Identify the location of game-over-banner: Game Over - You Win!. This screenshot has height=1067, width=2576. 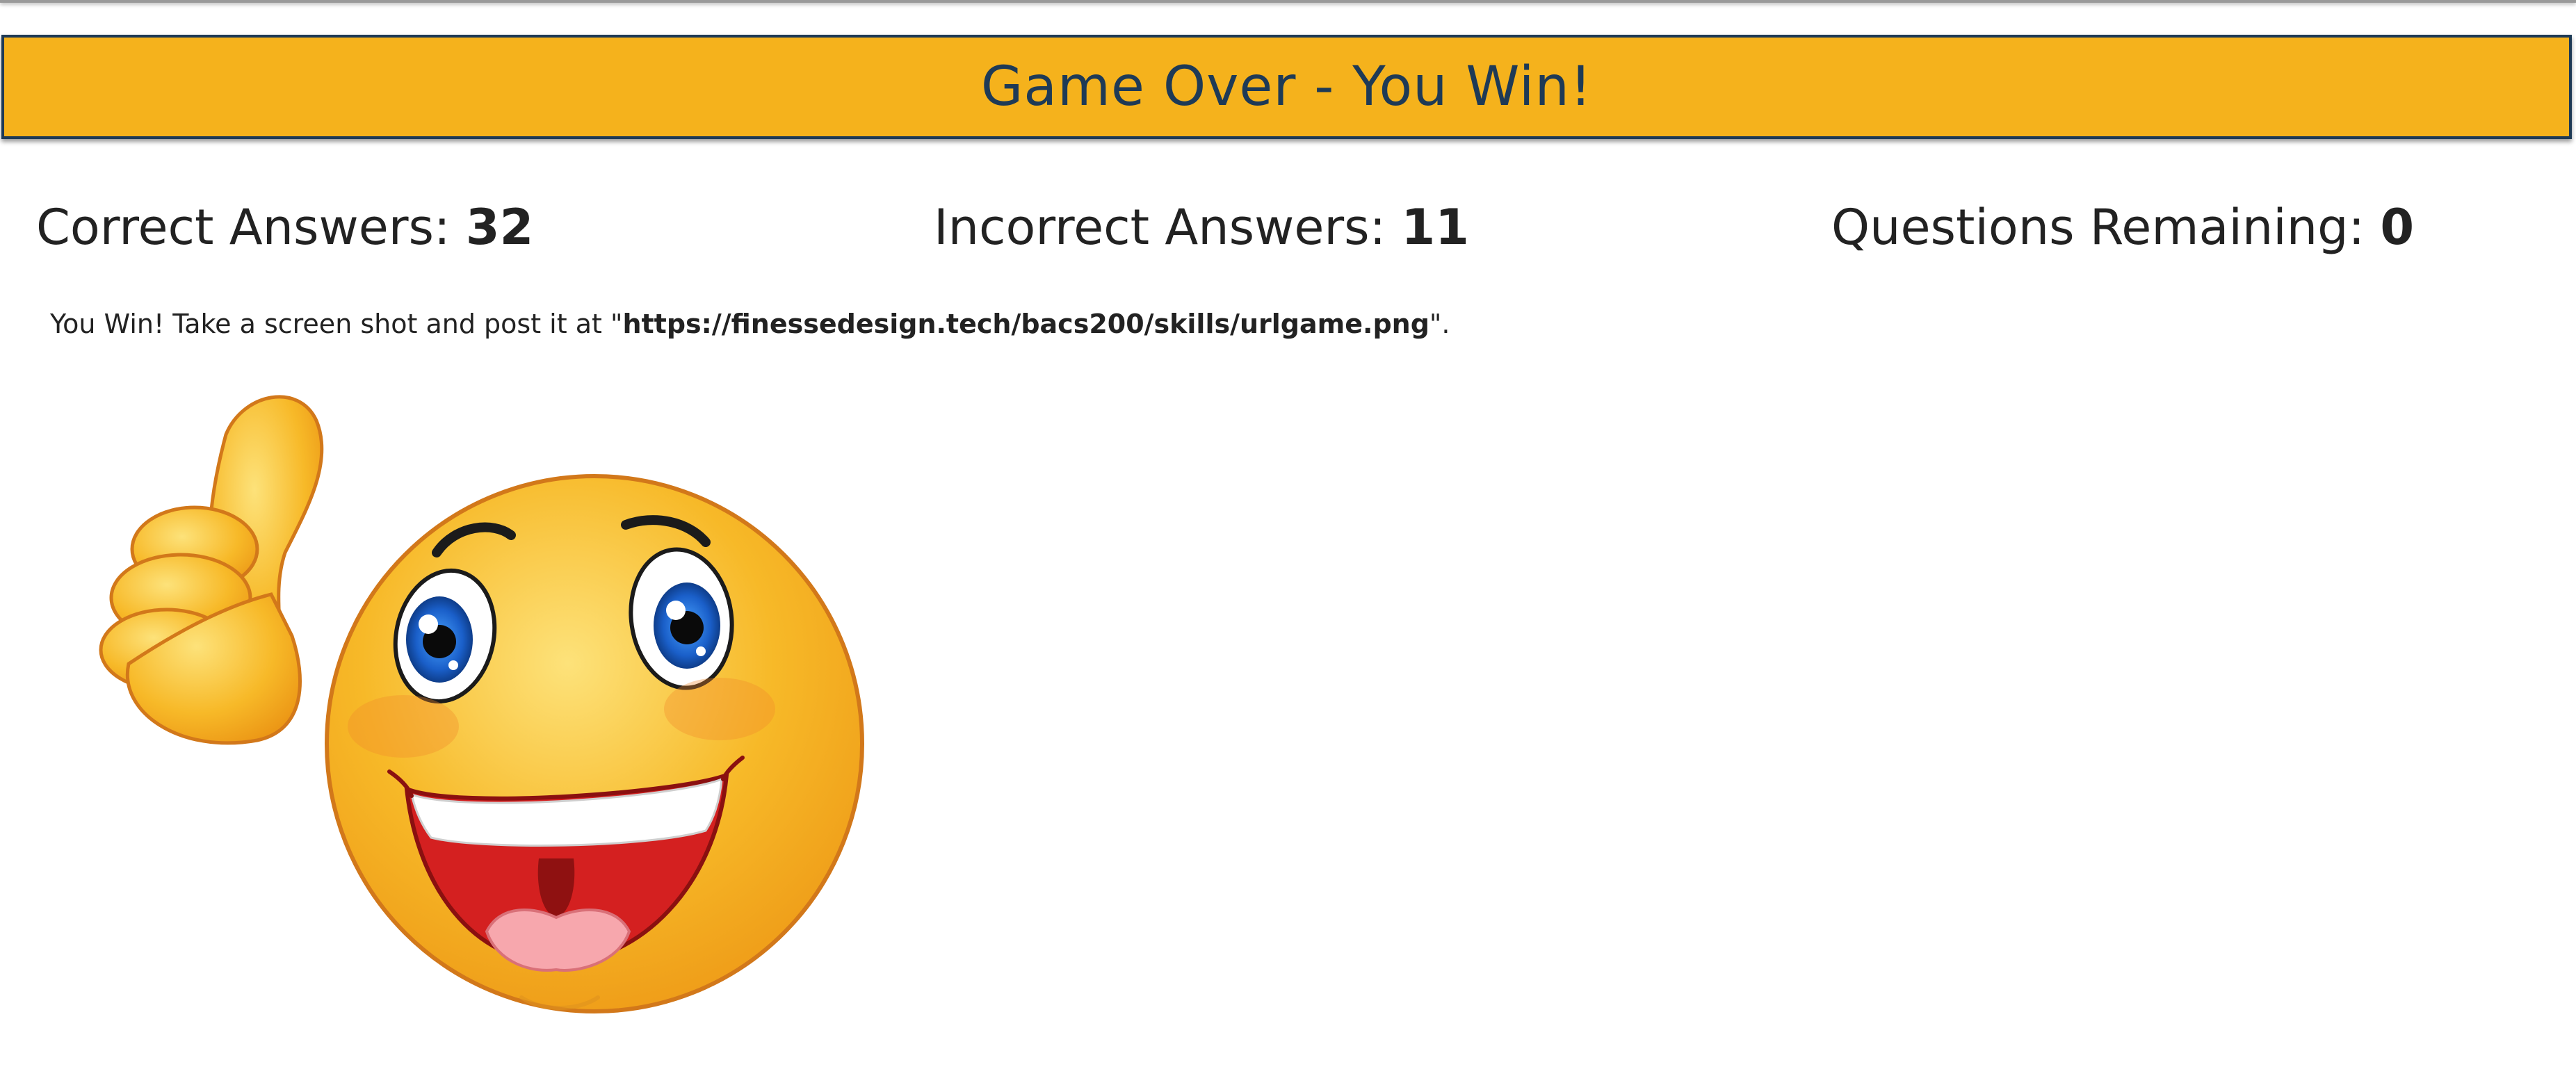
(1286, 87).